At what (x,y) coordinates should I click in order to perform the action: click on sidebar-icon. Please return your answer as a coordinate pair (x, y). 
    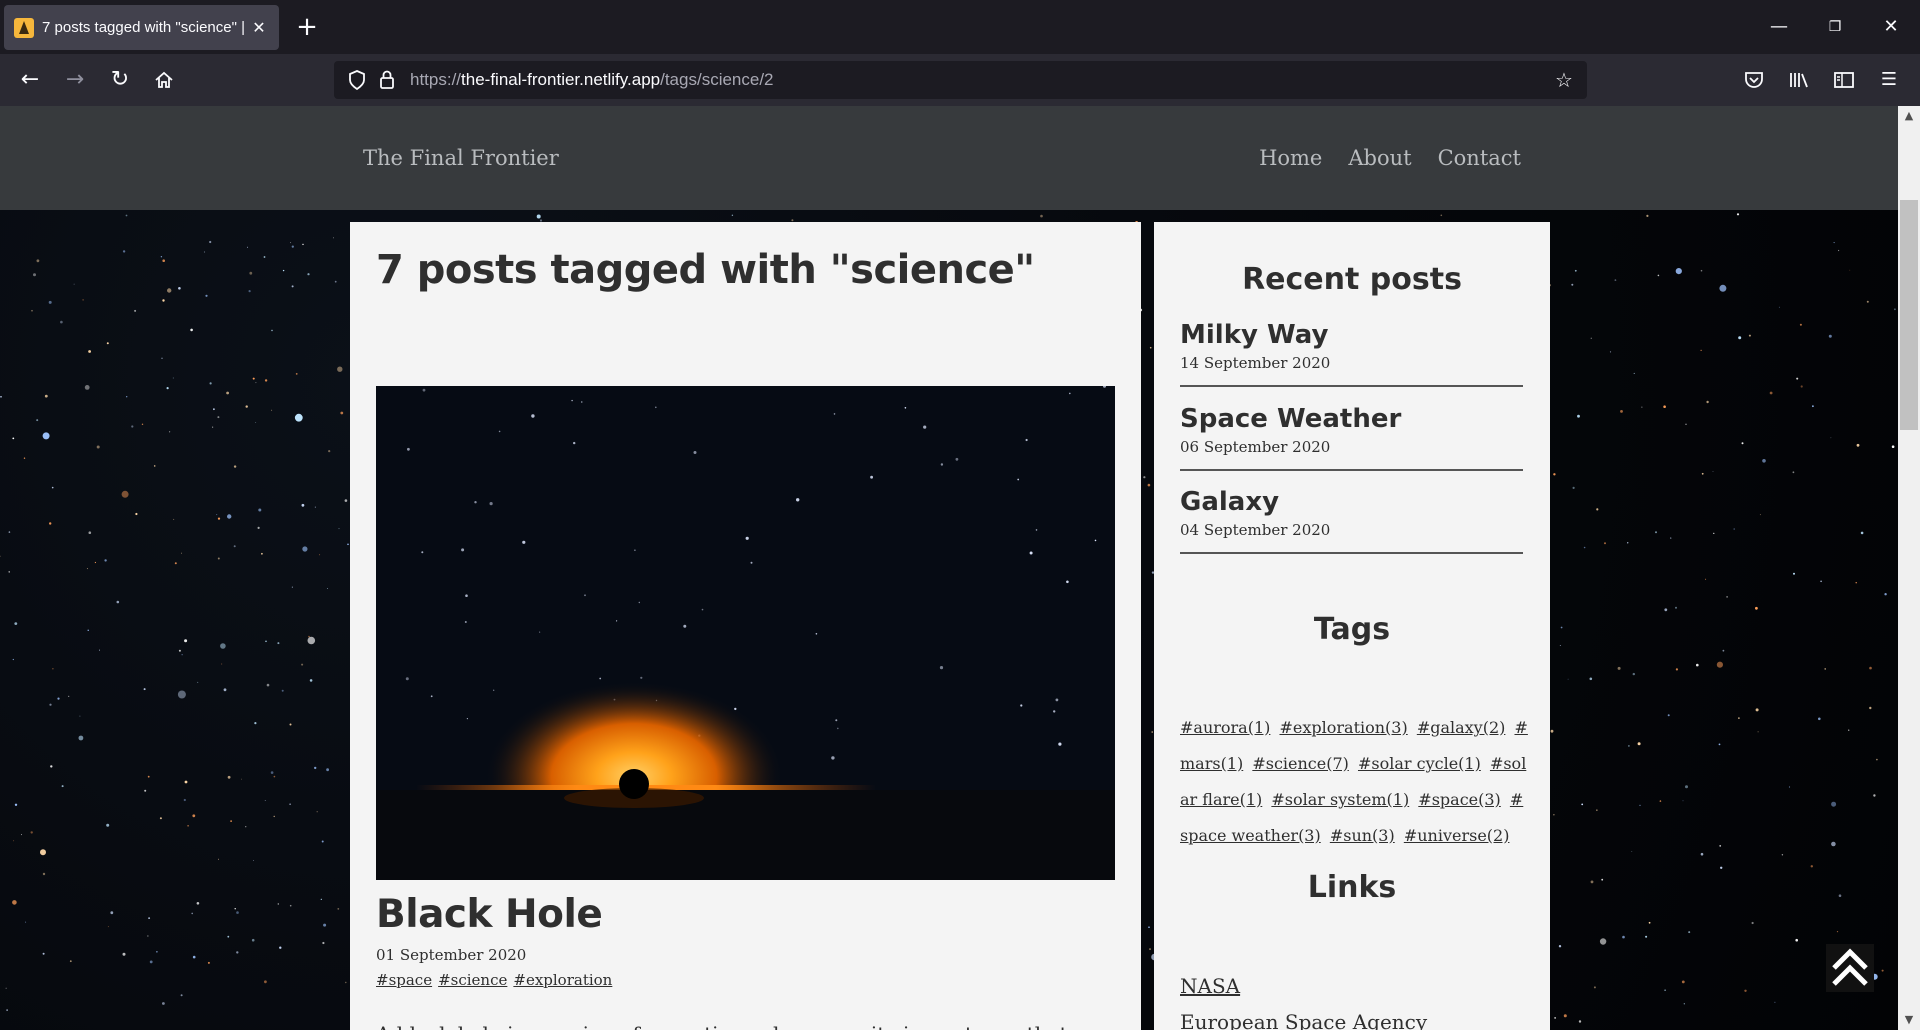
    Looking at the image, I should click on (1844, 80).